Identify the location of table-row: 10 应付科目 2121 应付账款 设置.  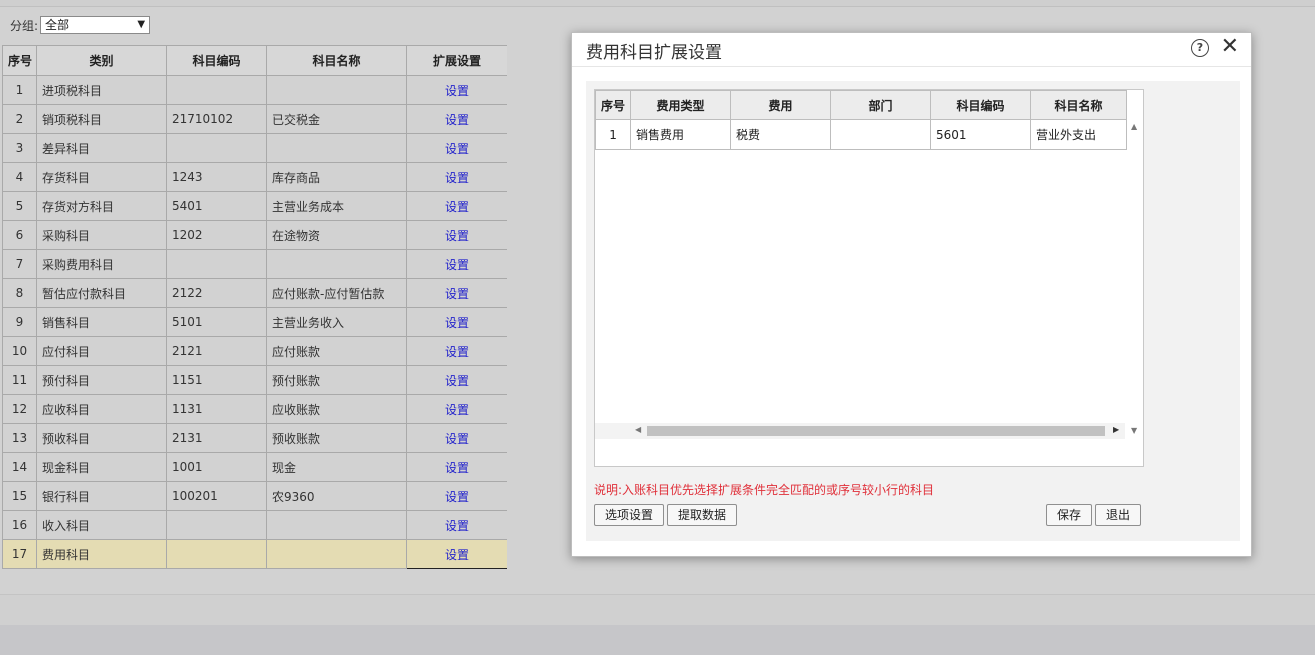
(254, 351).